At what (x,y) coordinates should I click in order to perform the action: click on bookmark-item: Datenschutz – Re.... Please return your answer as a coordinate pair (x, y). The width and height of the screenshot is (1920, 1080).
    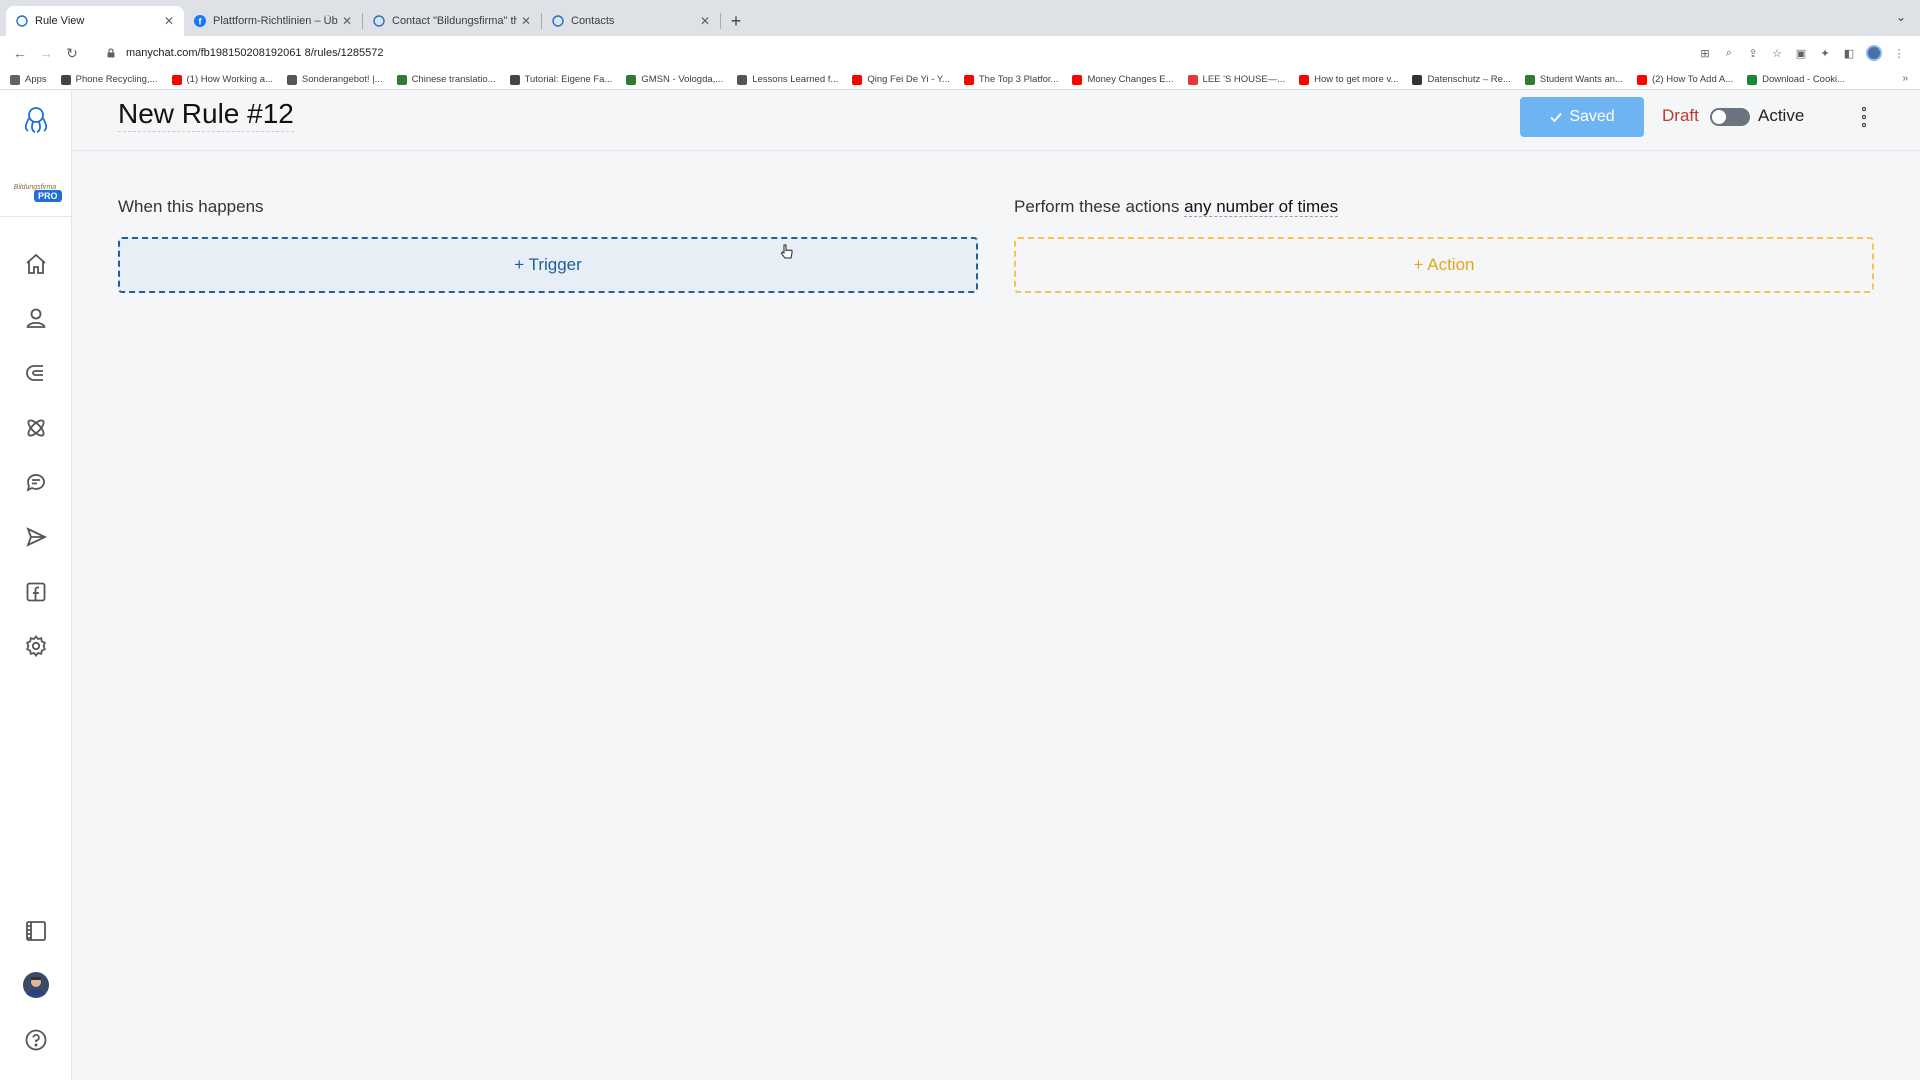
    Looking at the image, I should click on (1461, 79).